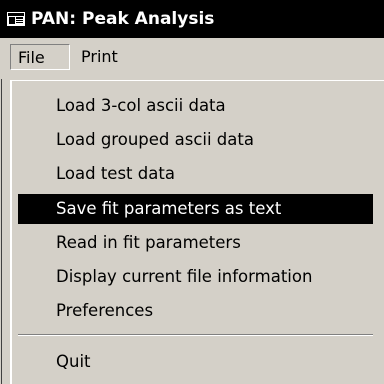 Image resolution: width=384 pixels, height=384 pixels. What do you see at coordinates (195, 209) in the screenshot?
I see `menu-item-save-fit-parameters: Save fit parameters as text` at bounding box center [195, 209].